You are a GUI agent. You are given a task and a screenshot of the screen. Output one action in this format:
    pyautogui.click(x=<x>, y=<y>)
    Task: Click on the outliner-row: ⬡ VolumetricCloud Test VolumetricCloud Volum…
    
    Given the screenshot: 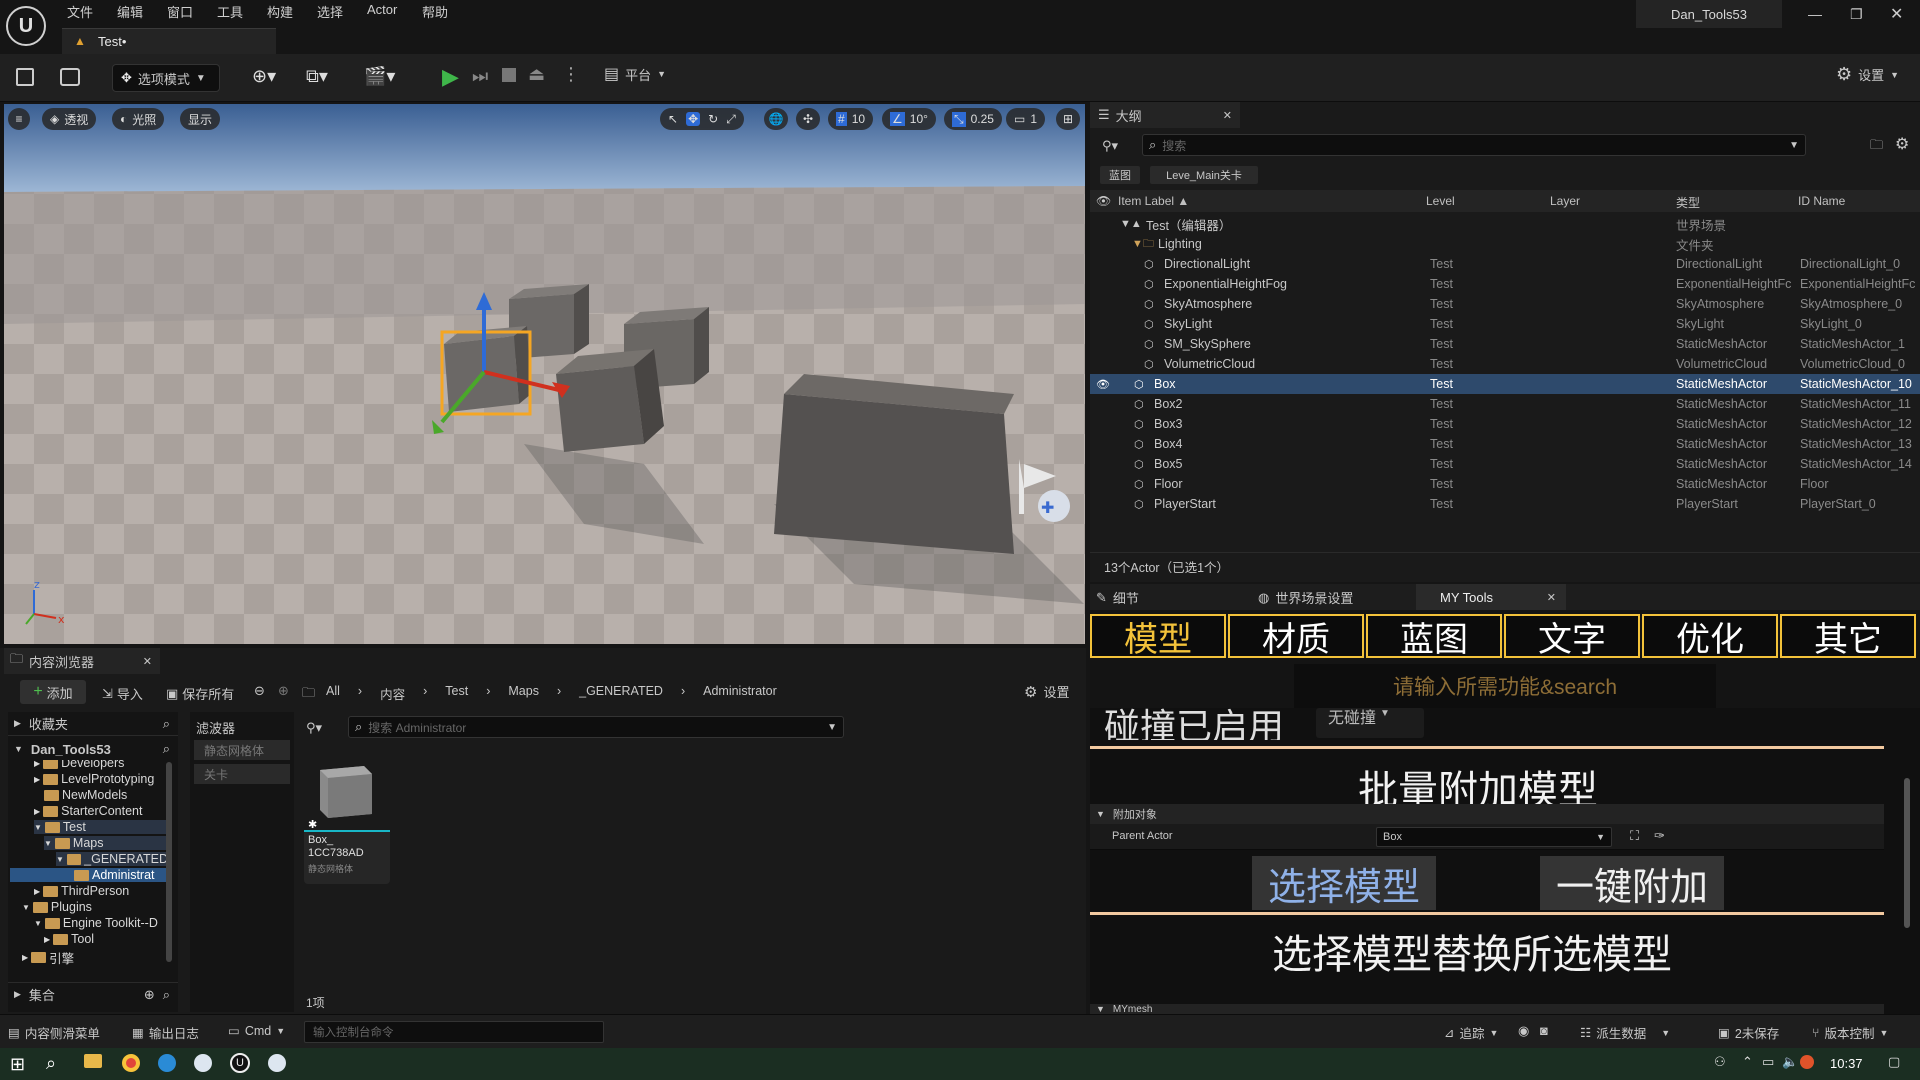 What is the action you would take?
    pyautogui.click(x=1505, y=364)
    